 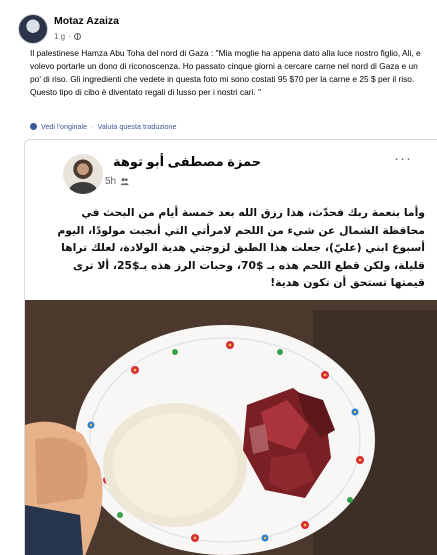 I want to click on post-meta: 1 g ·, so click(x=67, y=36).